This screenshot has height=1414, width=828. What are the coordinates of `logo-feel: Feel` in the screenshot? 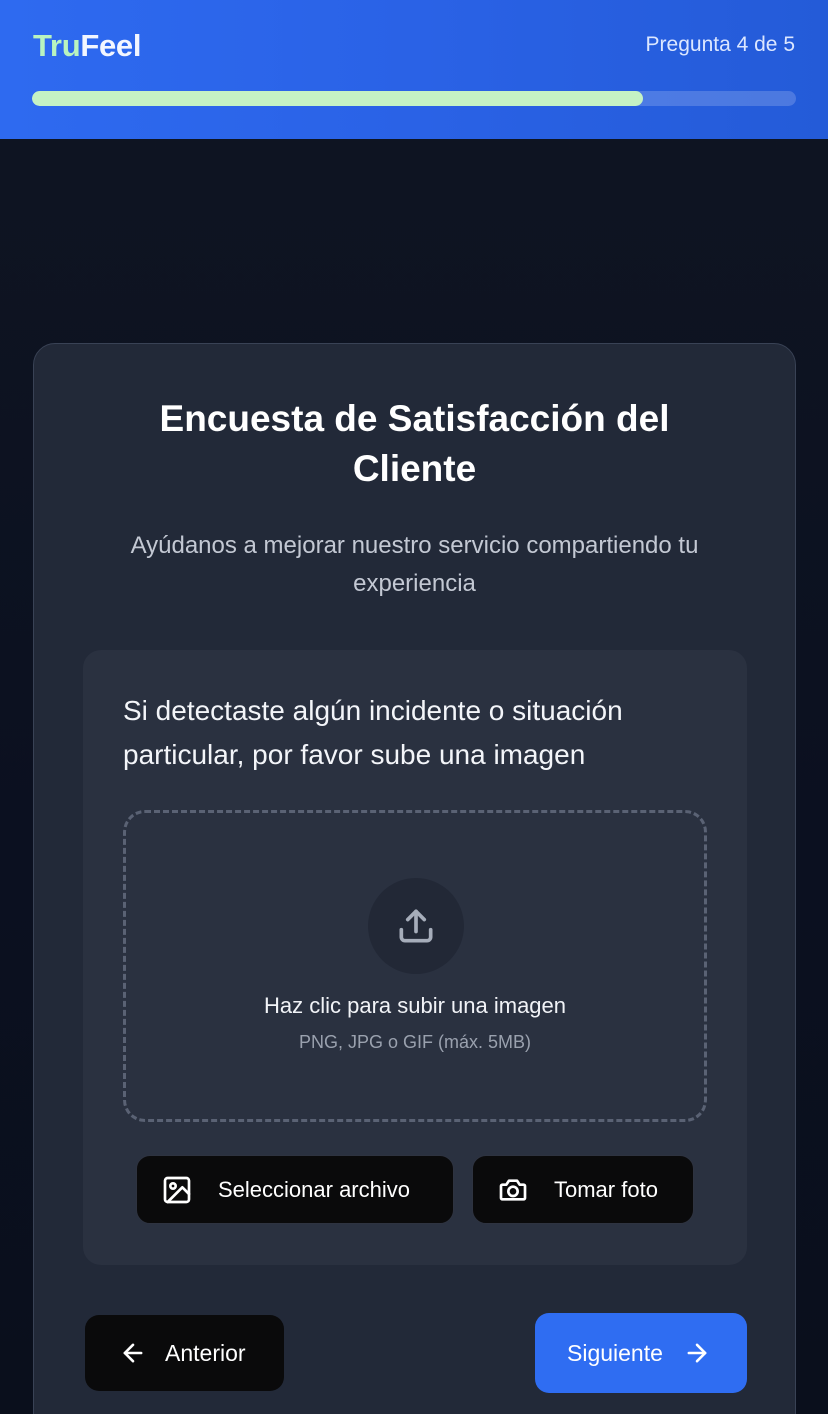 It's located at (111, 45).